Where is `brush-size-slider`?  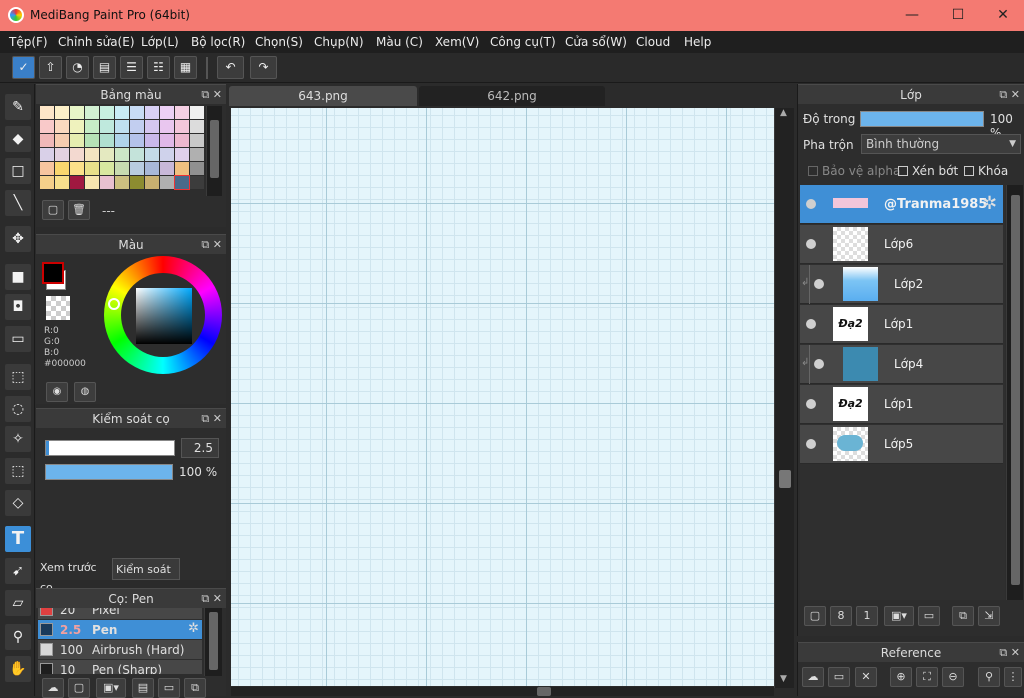
brush-size-slider is located at coordinates (110, 448).